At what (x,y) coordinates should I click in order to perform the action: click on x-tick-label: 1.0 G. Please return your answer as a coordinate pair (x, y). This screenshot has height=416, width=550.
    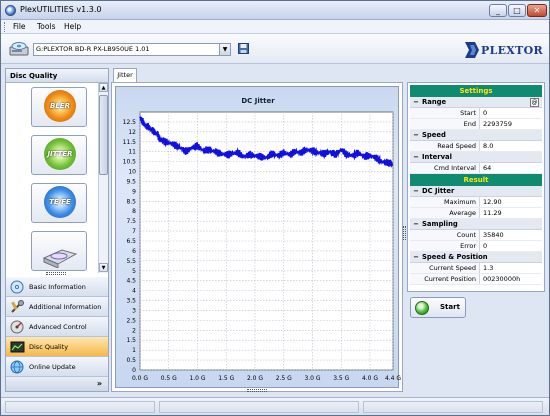
    Looking at the image, I should click on (197, 378).